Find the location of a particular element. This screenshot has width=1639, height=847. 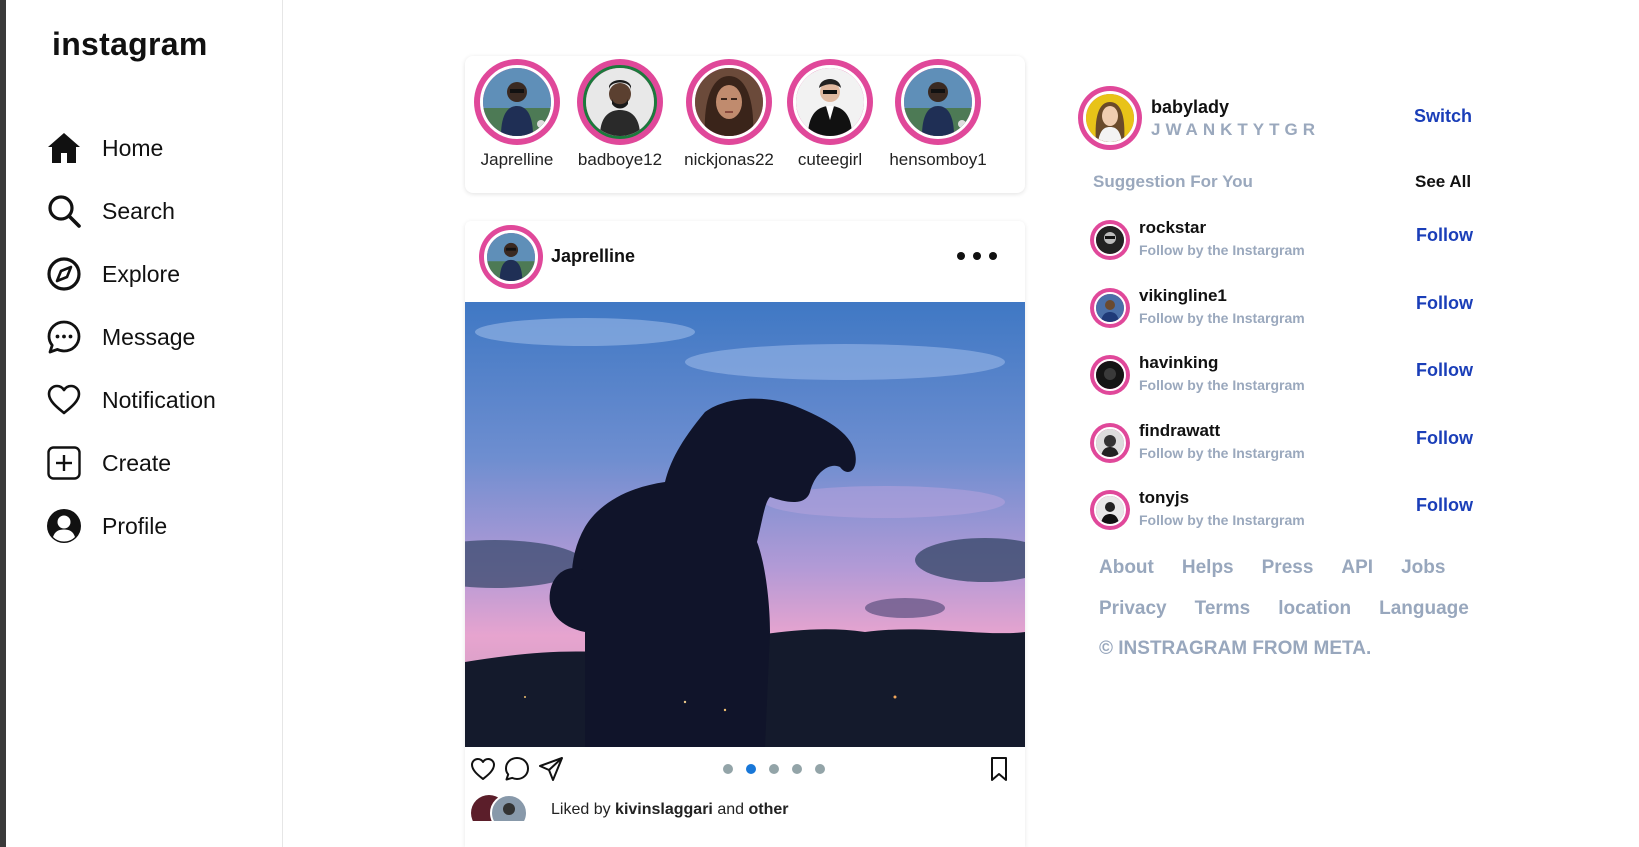

footer-link-api: API is located at coordinates (1357, 568).